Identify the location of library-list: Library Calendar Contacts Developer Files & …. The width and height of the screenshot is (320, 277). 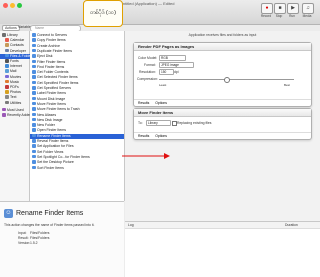
(16, 116).